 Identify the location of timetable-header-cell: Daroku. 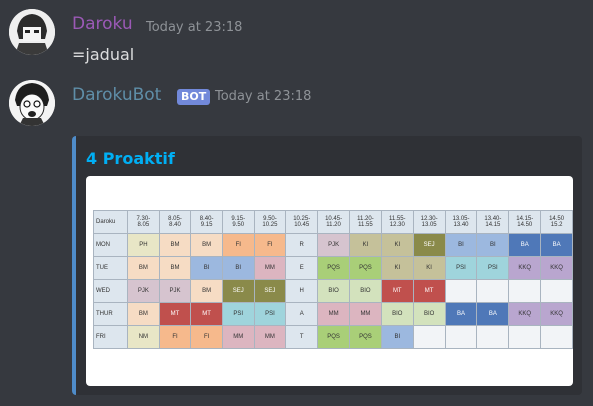
(110, 222).